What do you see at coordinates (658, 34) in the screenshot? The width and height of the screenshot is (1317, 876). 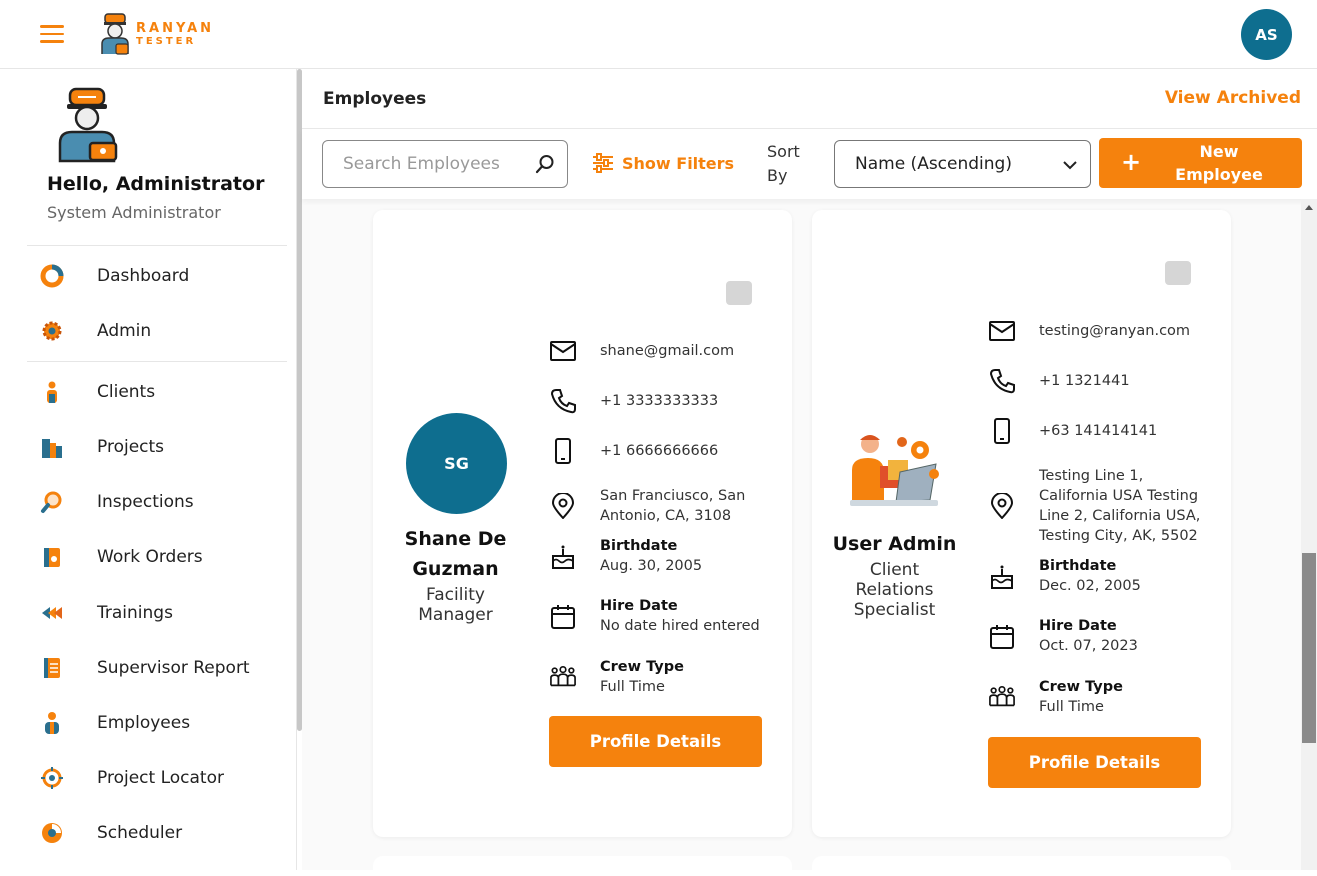 I see `top-bar: RANYAN TESTER AS` at bounding box center [658, 34].